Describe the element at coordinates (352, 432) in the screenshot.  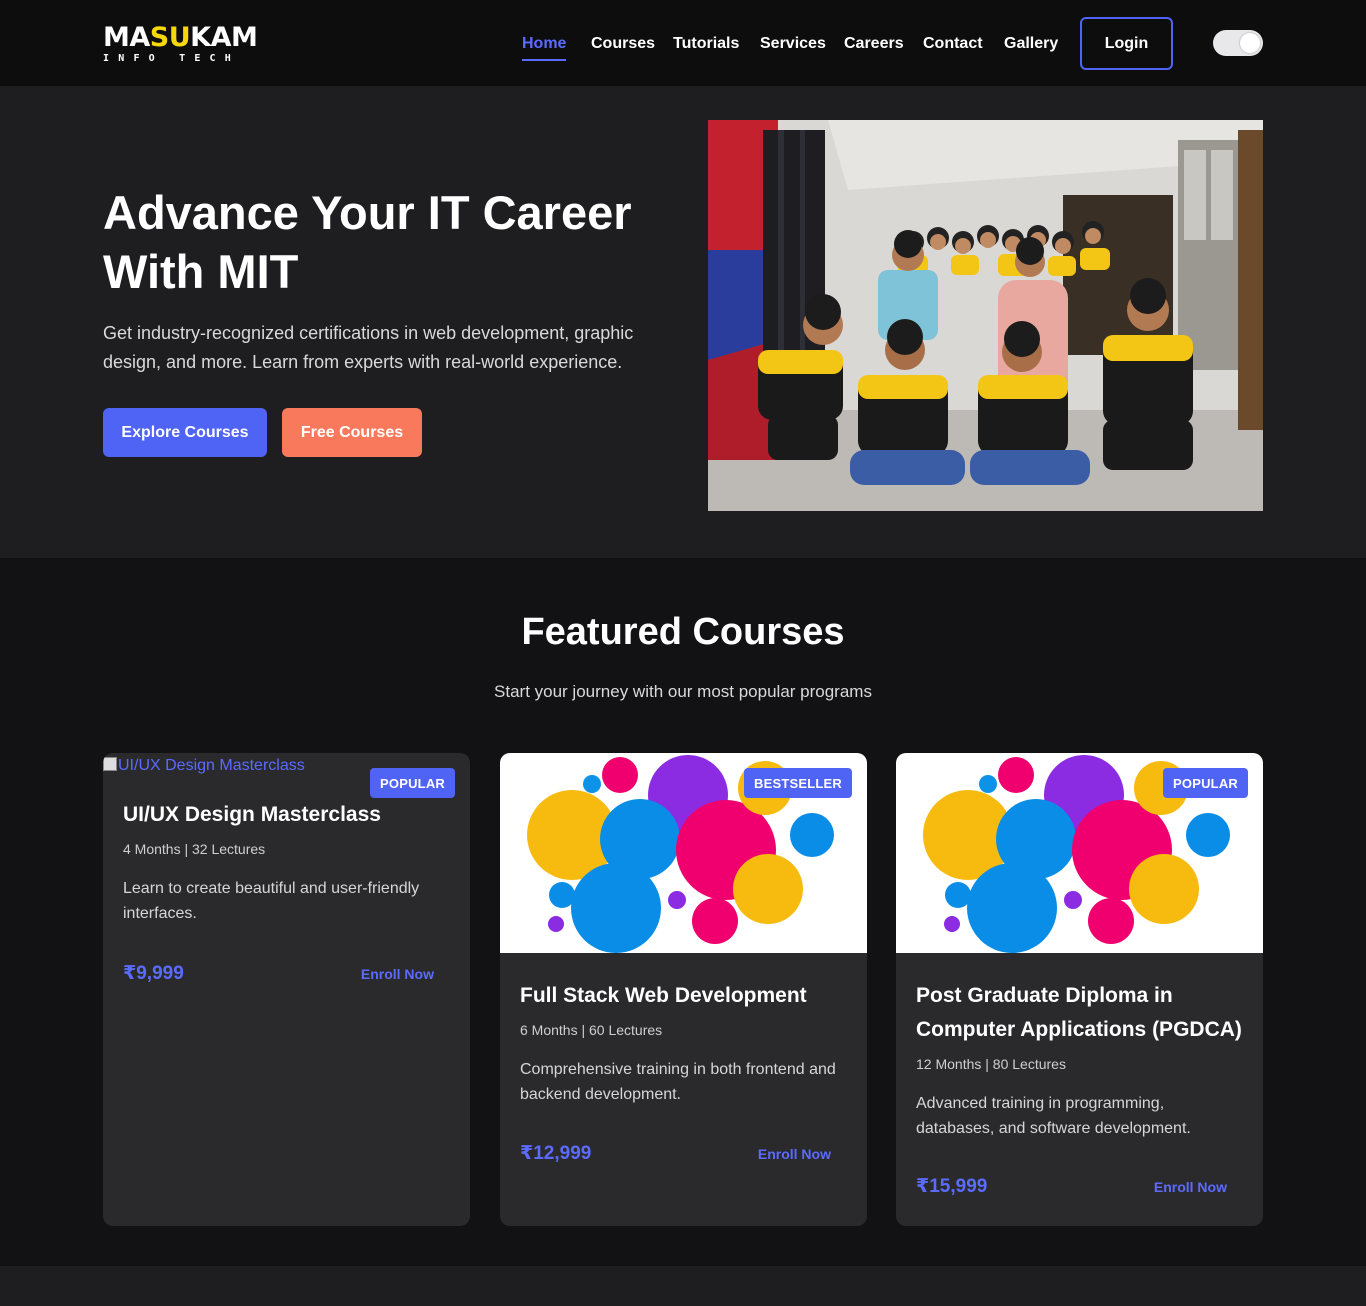
I see `free-courses-button: Free Courses` at that location.